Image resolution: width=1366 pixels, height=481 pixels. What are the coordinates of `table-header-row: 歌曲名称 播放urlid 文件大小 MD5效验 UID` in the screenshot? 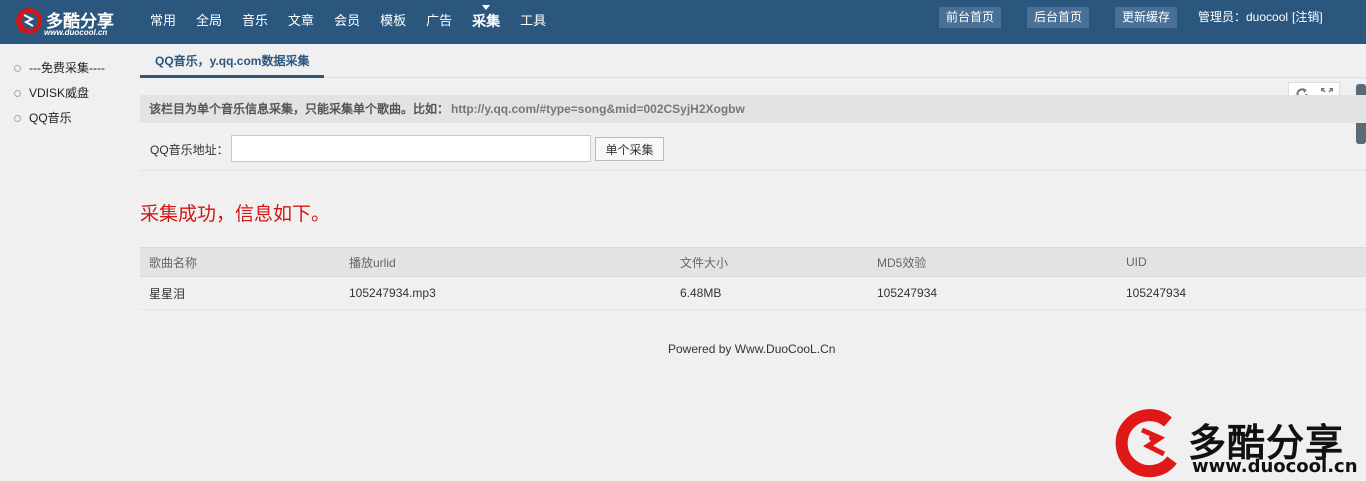 It's located at (753, 262).